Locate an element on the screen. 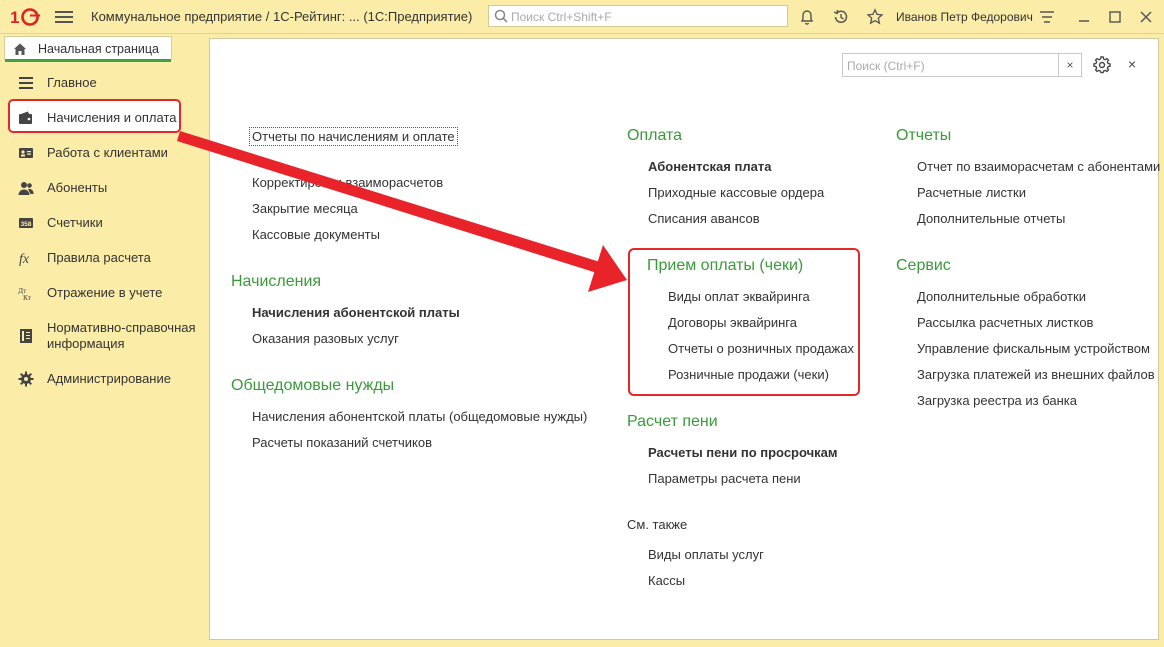 The height and width of the screenshot is (647, 1164). link-advance-writeoffs: Списания авансов is located at coordinates (704, 218).